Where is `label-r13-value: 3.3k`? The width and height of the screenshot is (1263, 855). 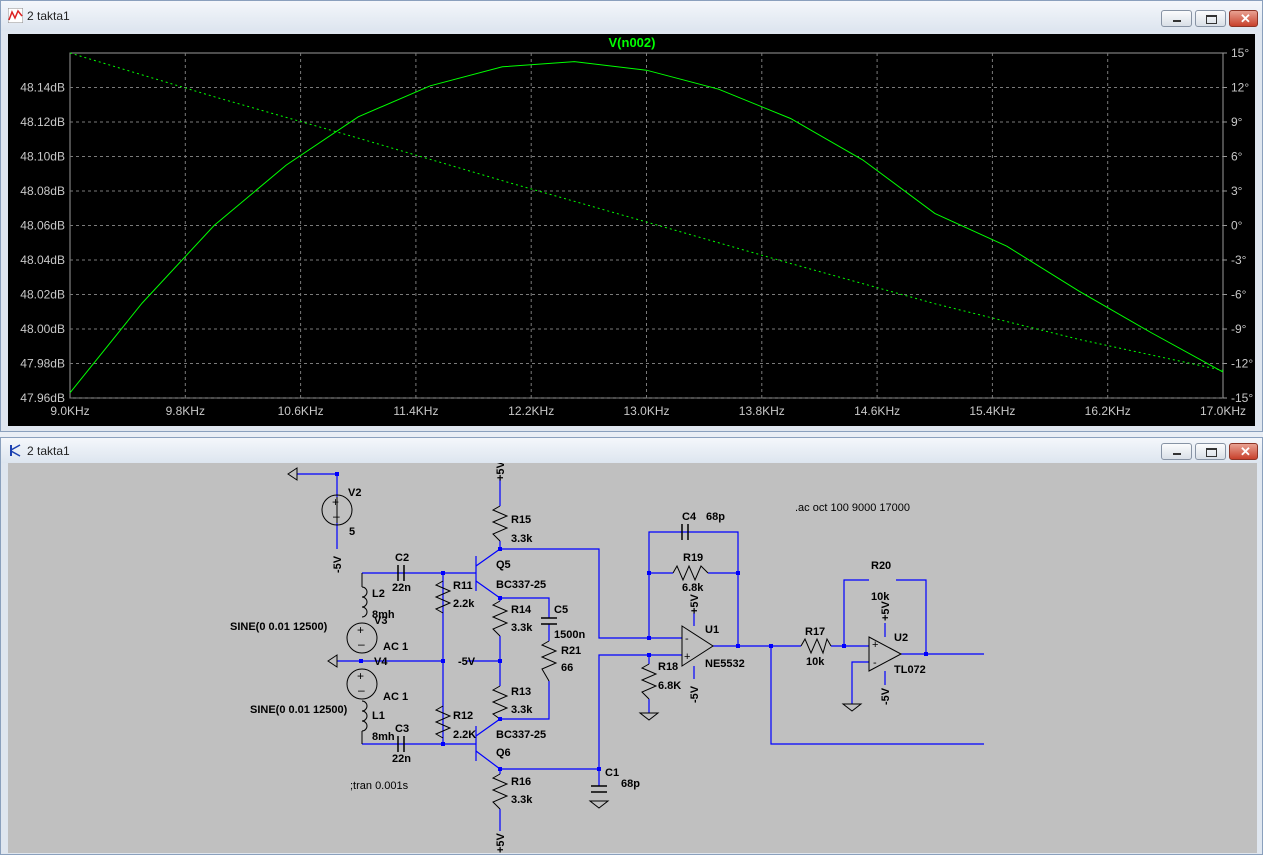
label-r13-value: 3.3k is located at coordinates (522, 710).